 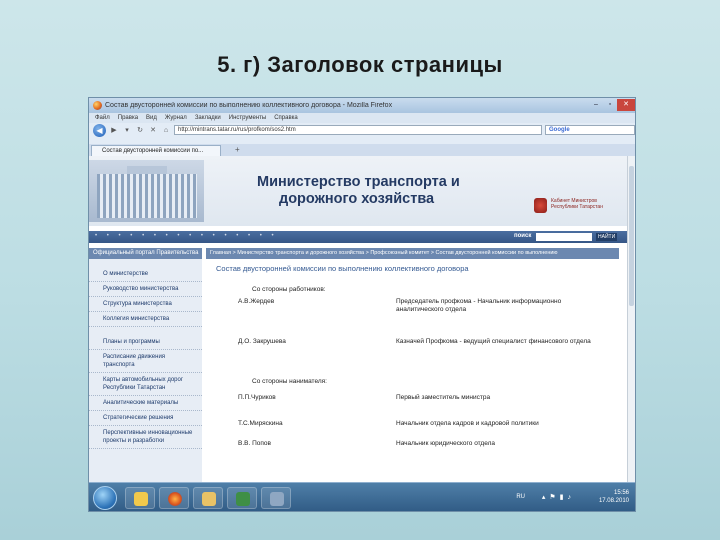 I want to click on member-position: Начальник юридического отдела, so click(x=446, y=443).